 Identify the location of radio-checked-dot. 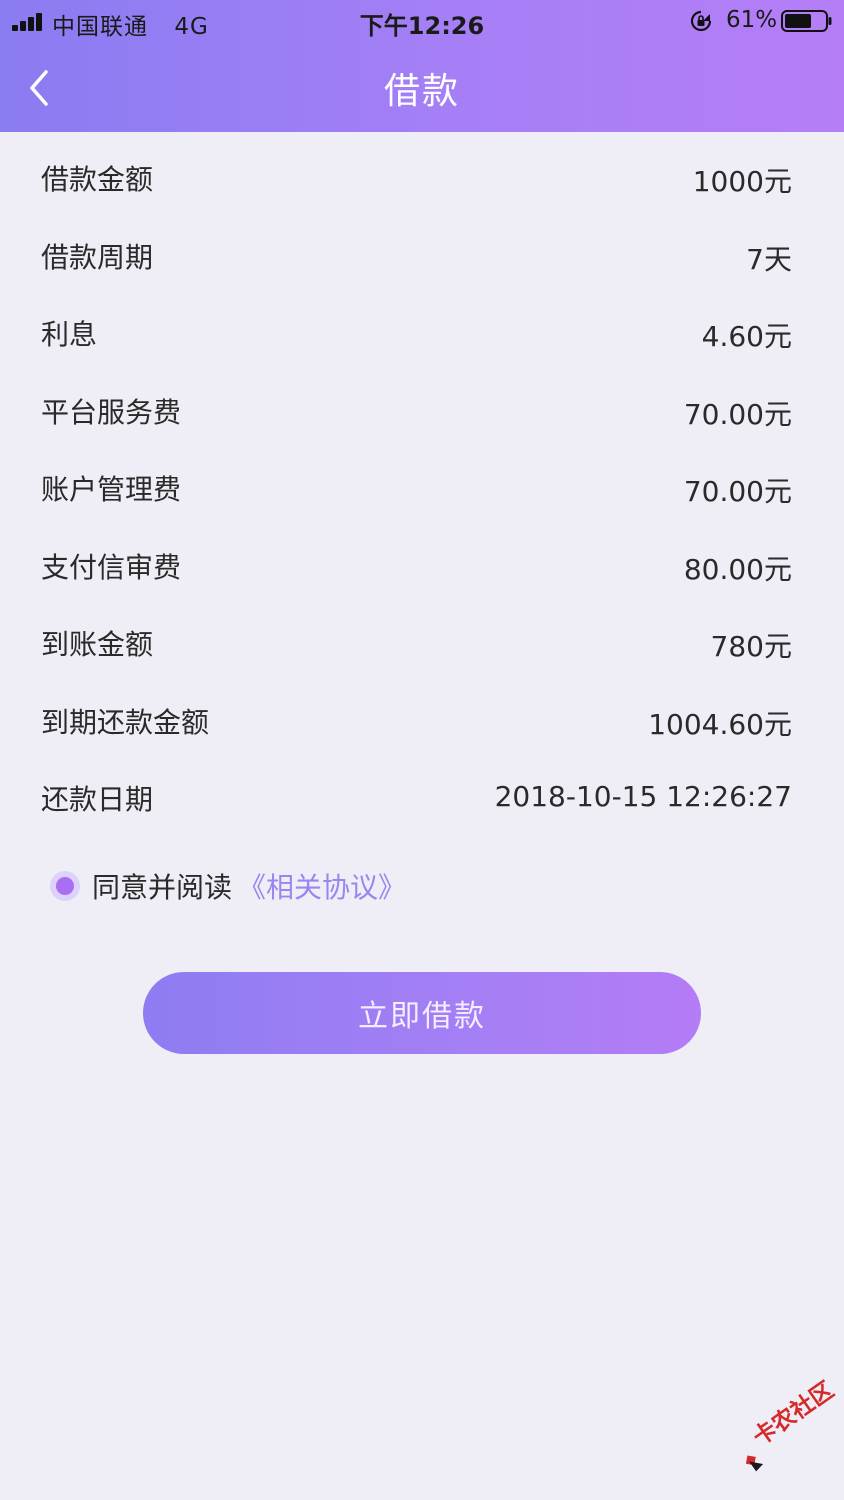
(65, 886).